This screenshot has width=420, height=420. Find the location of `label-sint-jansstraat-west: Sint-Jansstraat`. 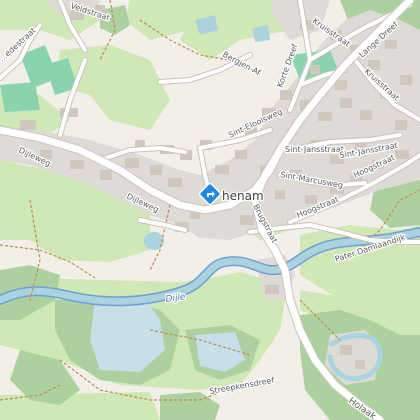

label-sint-jansstraat-west: Sint-Jansstraat is located at coordinates (314, 149).